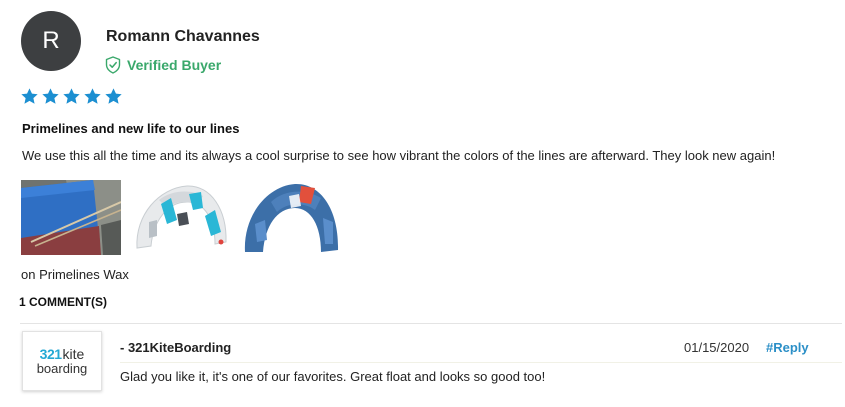  Describe the element at coordinates (176, 347) in the screenshot. I see `reply-author: - 321KiteBoarding` at that location.